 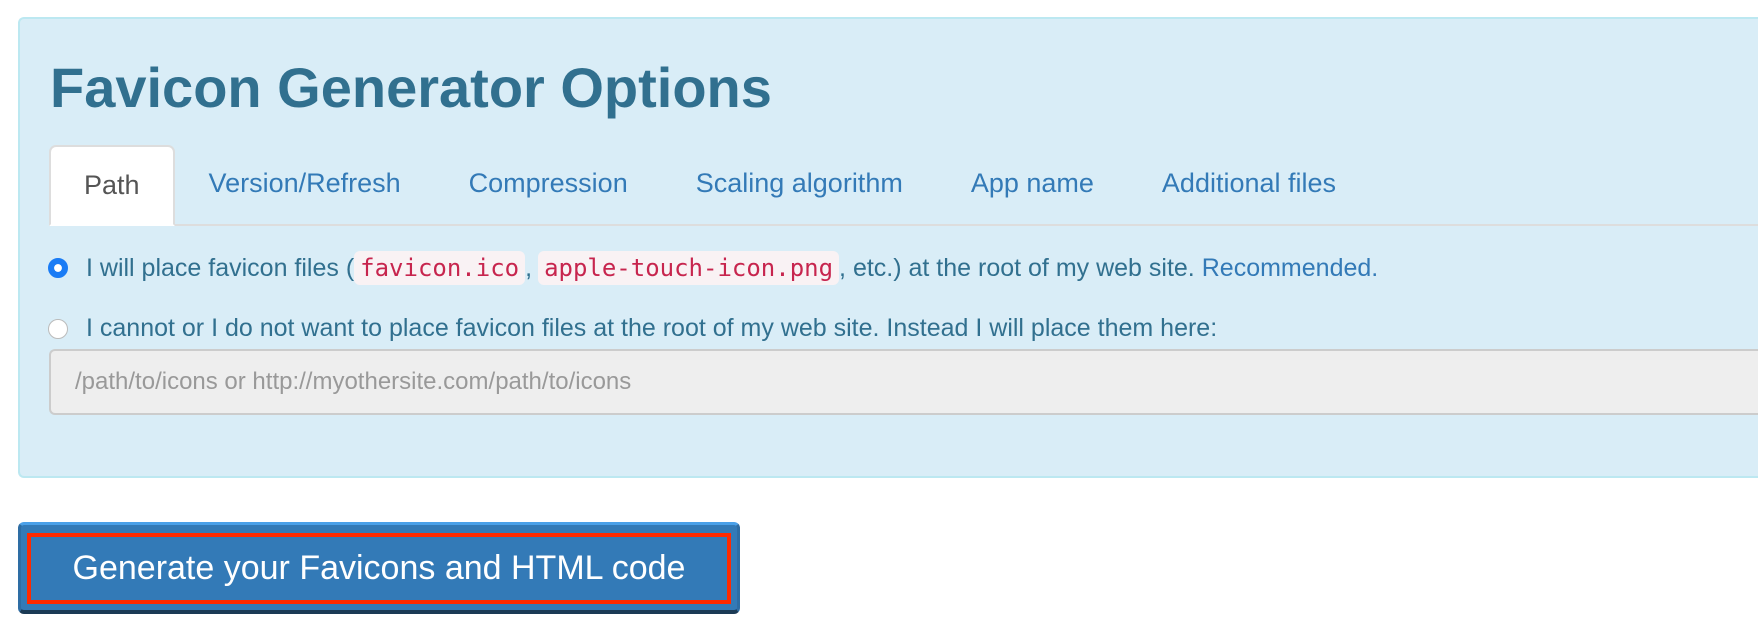 I want to click on generate-button: Generate your Favicons and HTML code, so click(x=379, y=568).